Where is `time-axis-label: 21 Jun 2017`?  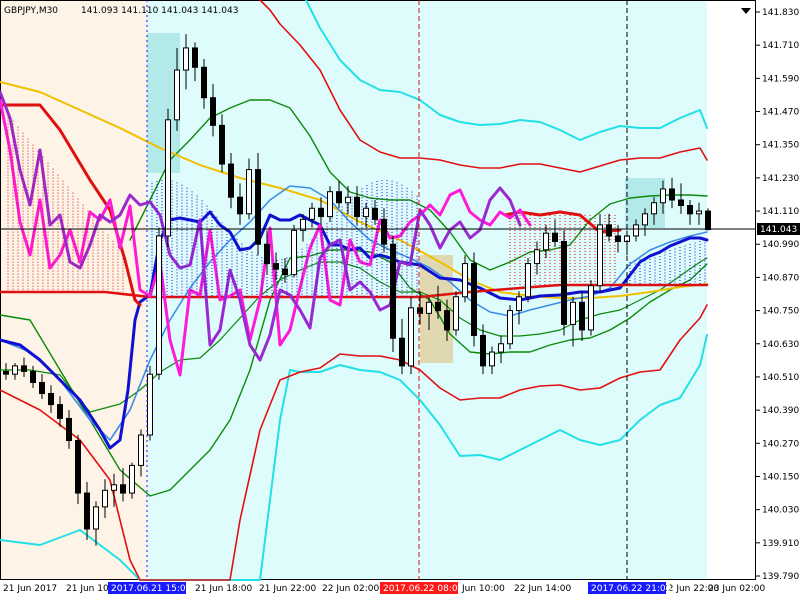
time-axis-label: 21 Jun 2017 is located at coordinates (30, 589).